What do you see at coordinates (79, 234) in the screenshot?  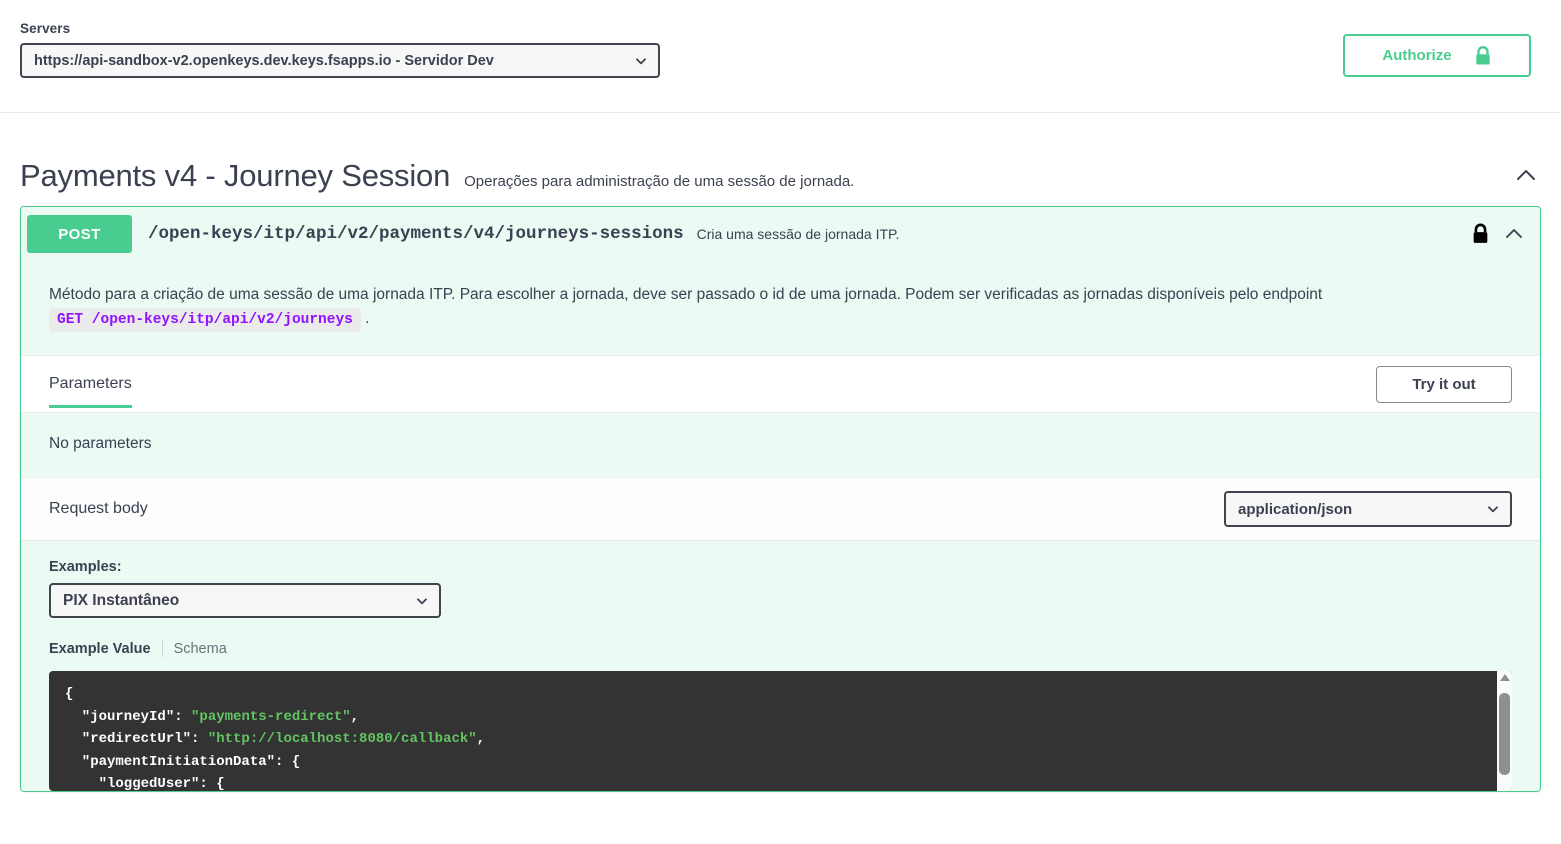 I see `http-method-badge: POST` at bounding box center [79, 234].